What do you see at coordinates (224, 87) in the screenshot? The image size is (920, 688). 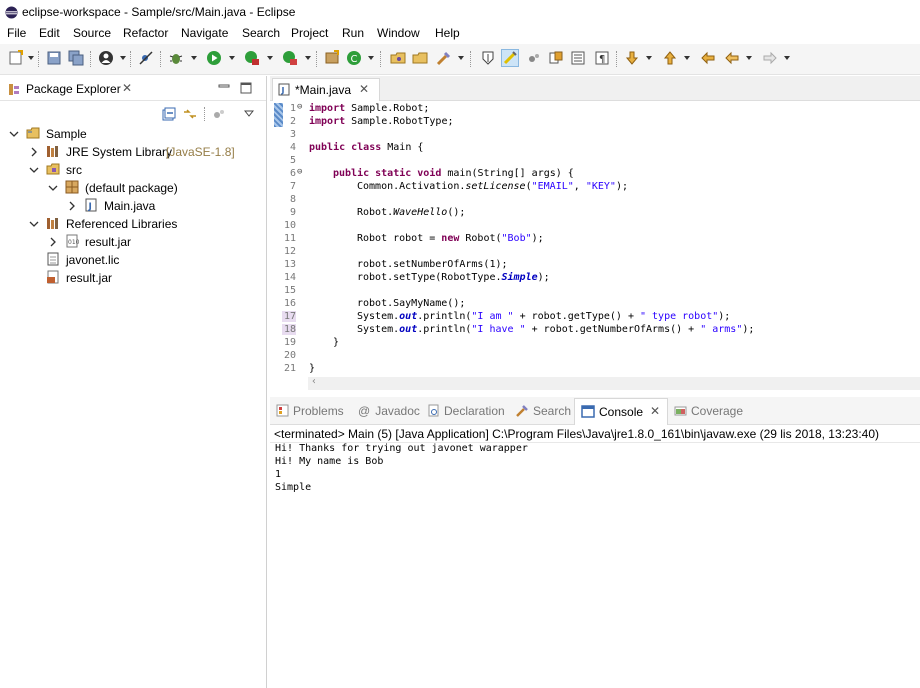 I see `minimize-icon` at bounding box center [224, 87].